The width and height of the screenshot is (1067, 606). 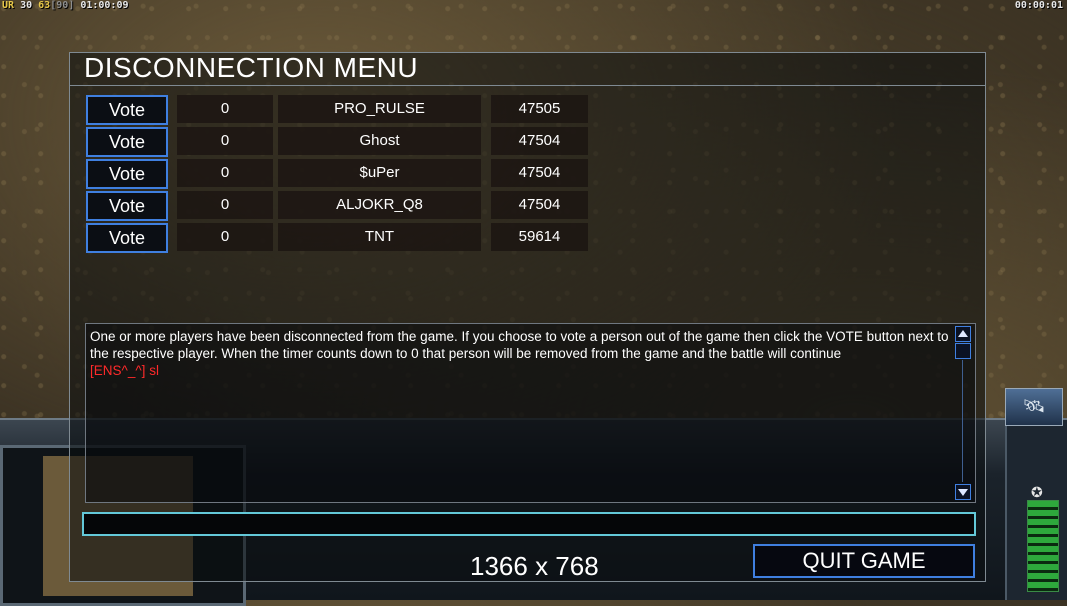 I want to click on hud-stat-b: 30, so click(x=26, y=5).